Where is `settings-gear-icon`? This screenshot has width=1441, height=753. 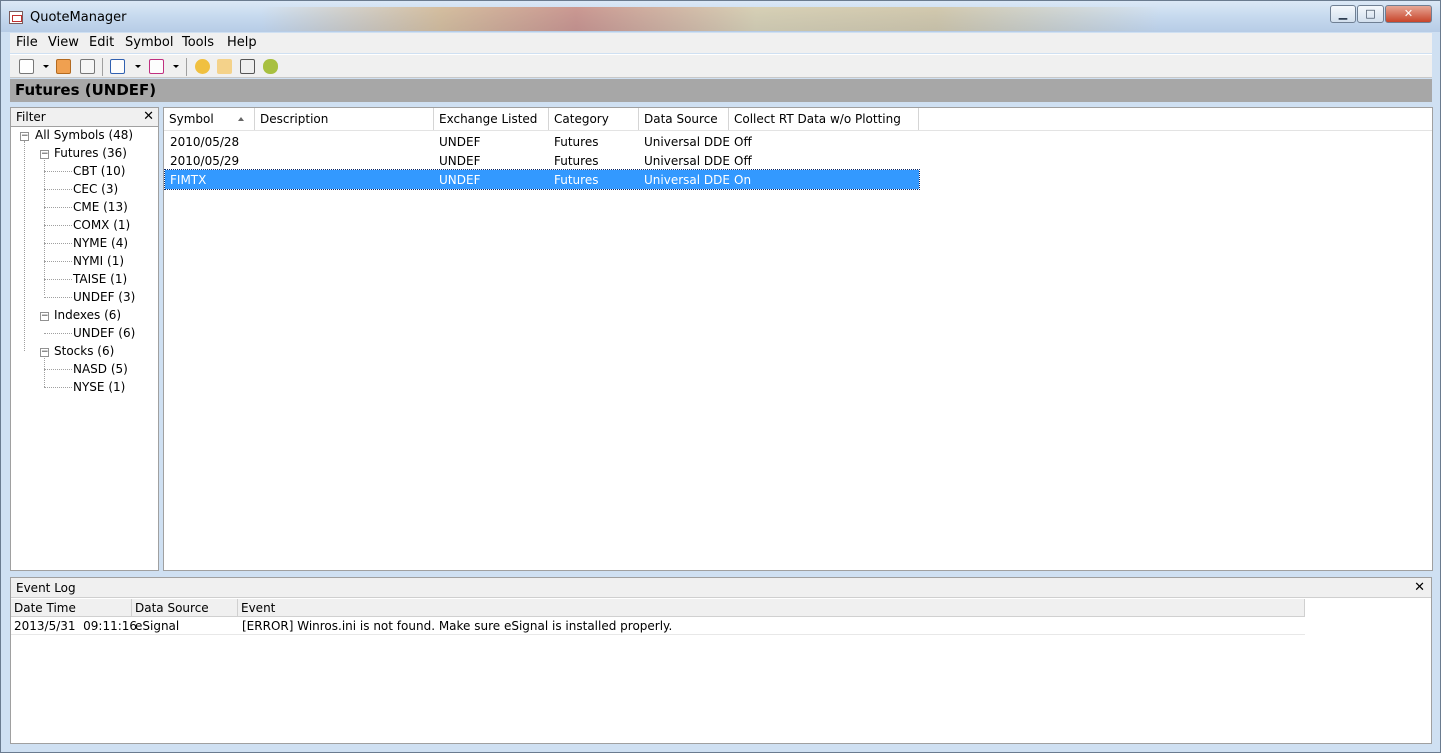 settings-gear-icon is located at coordinates (202, 66).